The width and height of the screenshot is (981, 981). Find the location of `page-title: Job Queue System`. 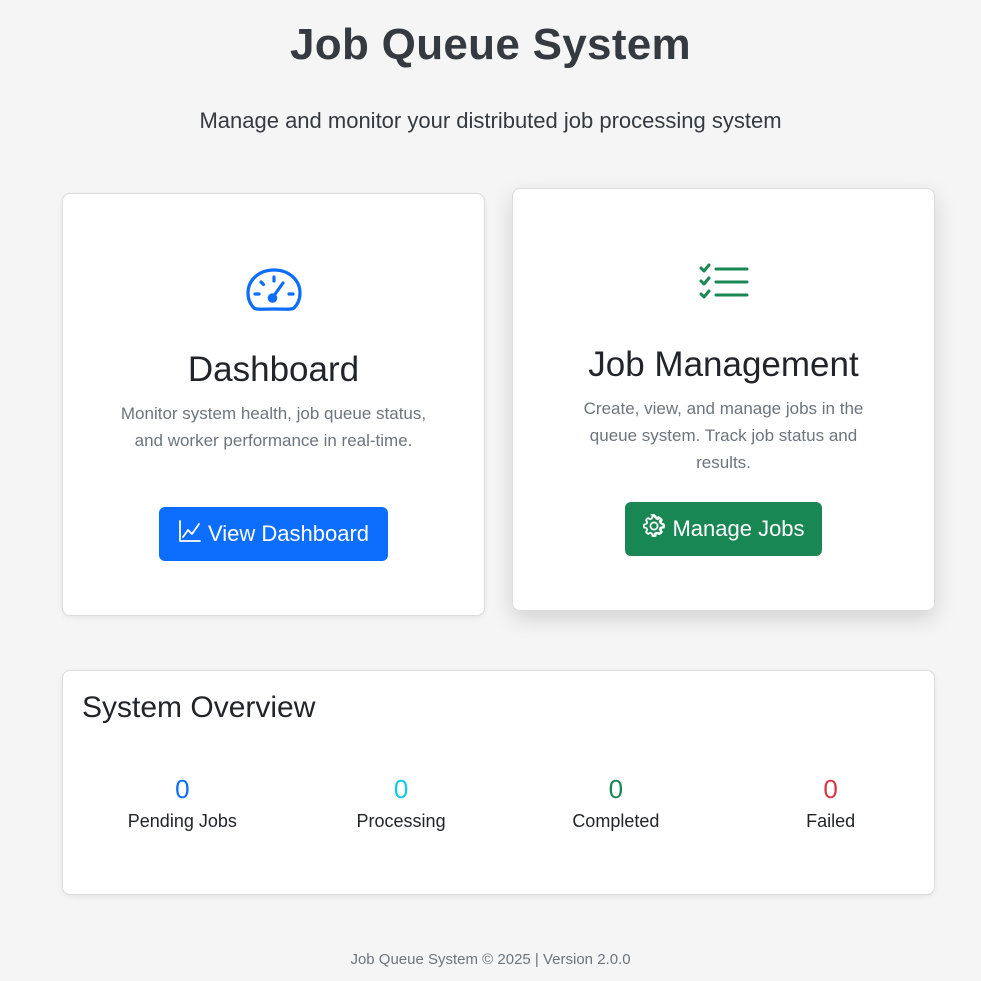

page-title: Job Queue System is located at coordinates (490, 44).